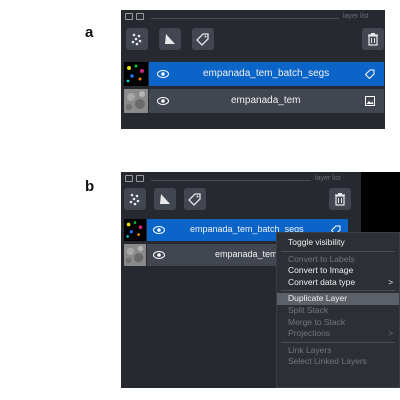 This screenshot has width=400, height=400. I want to click on layer-row-segs: empanada_tem_batch_segs, so click(266, 74).